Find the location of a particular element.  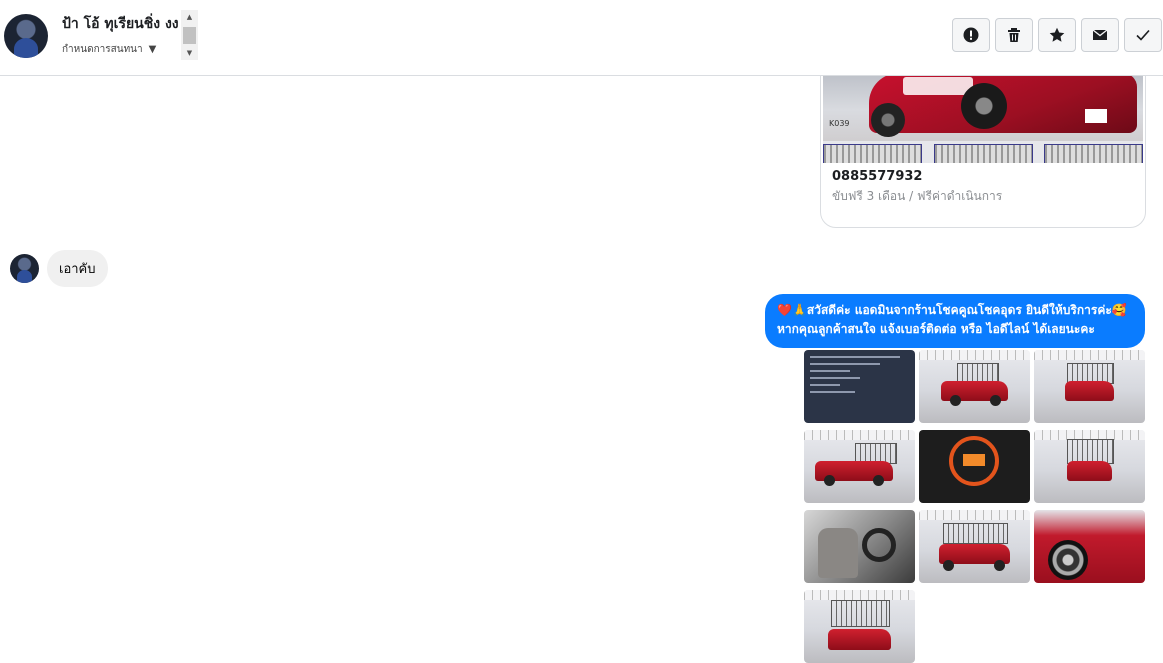

scroll-thumb is located at coordinates (189, 35).